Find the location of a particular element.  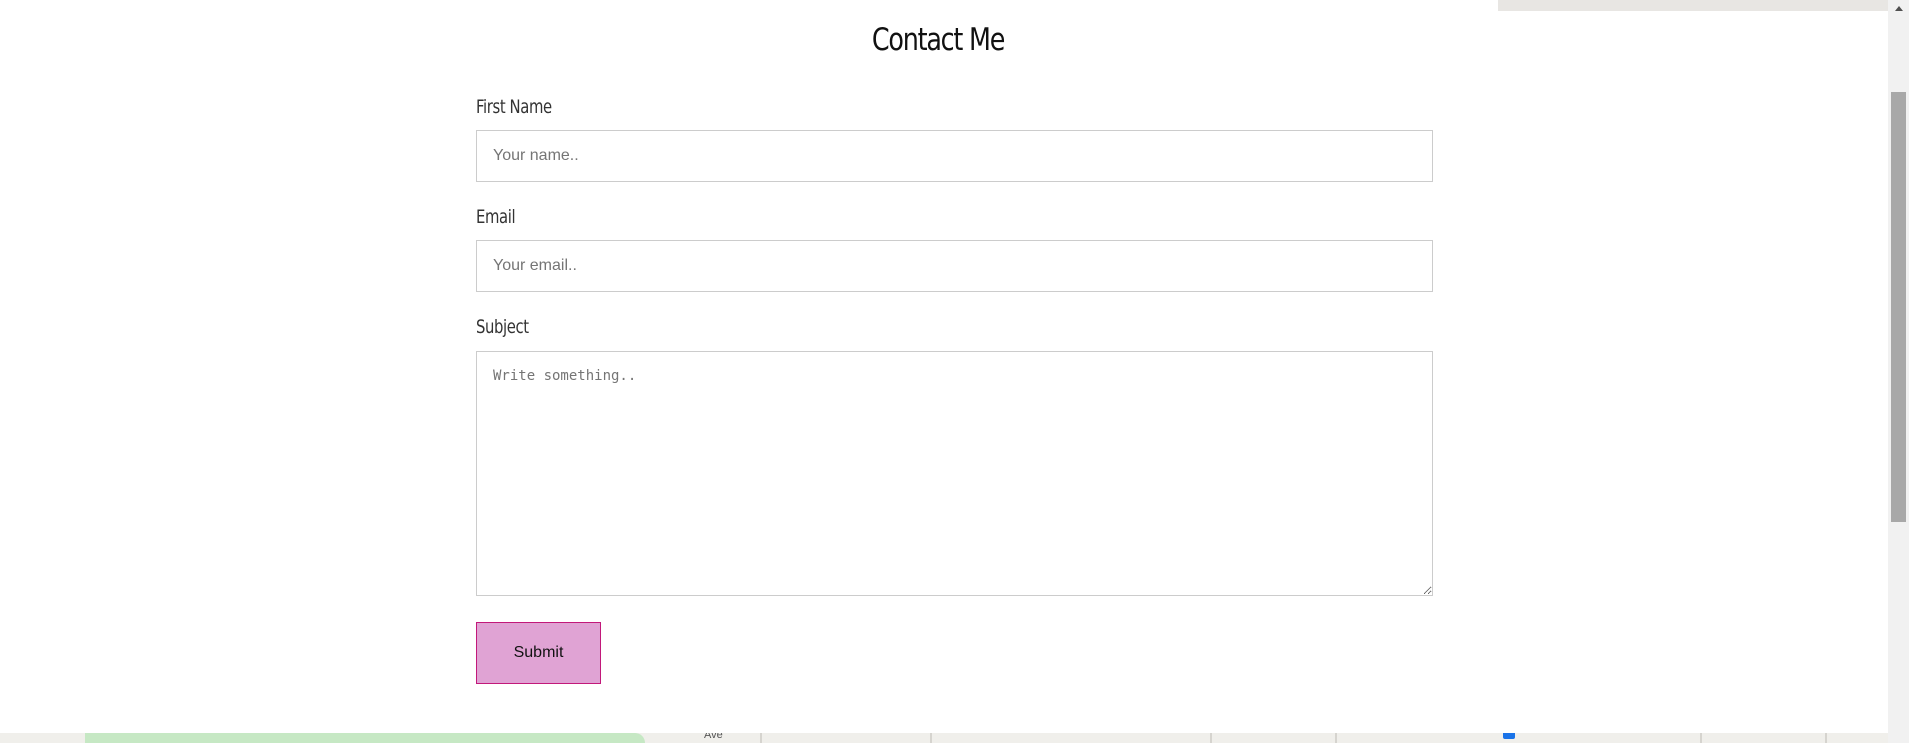

scroll-up-button is located at coordinates (1898, 8).